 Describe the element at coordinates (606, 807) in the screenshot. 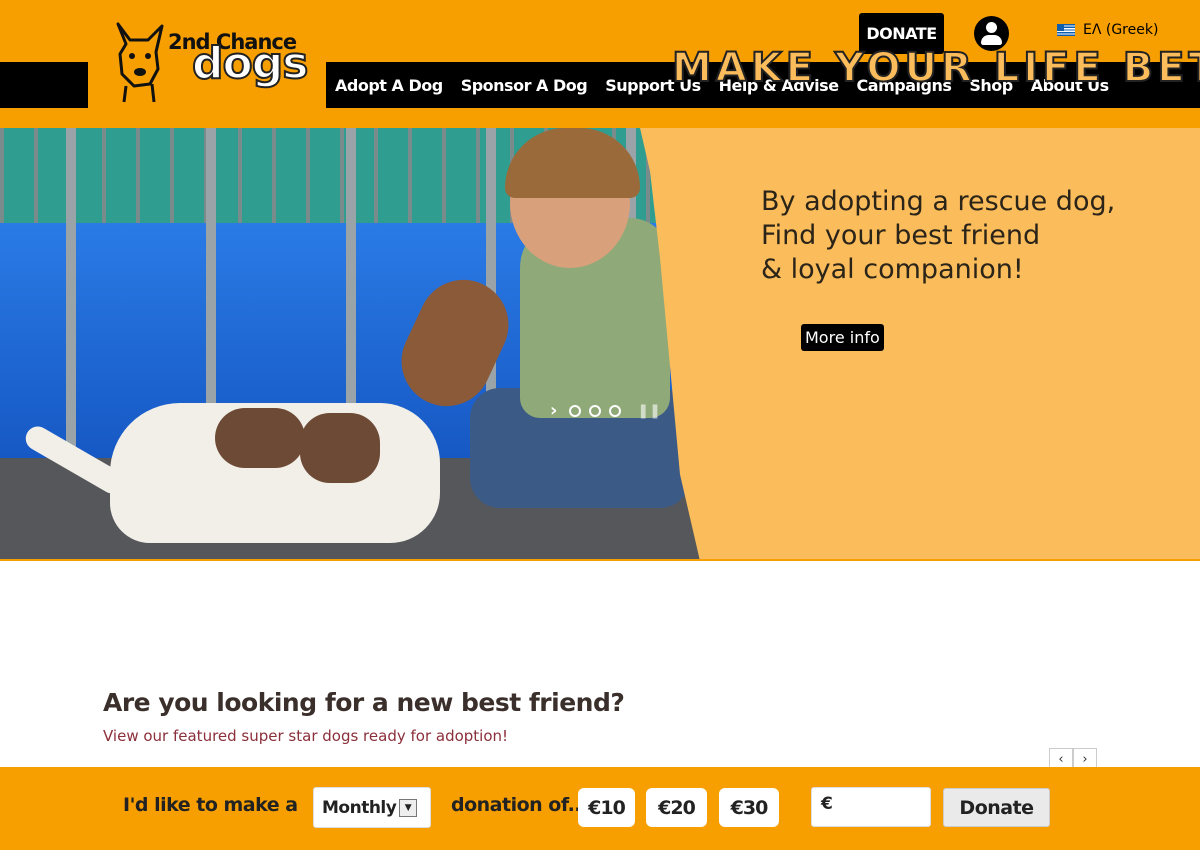

I see `amount-10-button: €10` at that location.